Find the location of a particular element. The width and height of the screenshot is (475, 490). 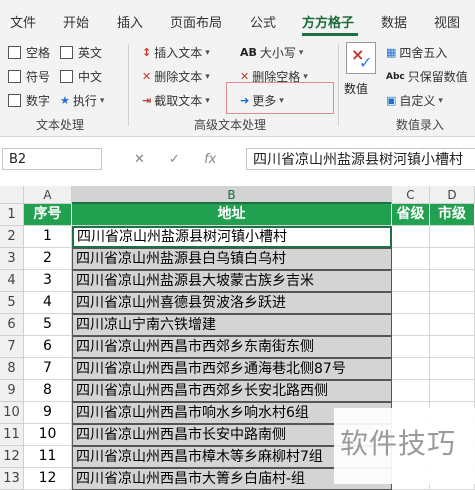

seq-cell: 5 is located at coordinates (48, 325).